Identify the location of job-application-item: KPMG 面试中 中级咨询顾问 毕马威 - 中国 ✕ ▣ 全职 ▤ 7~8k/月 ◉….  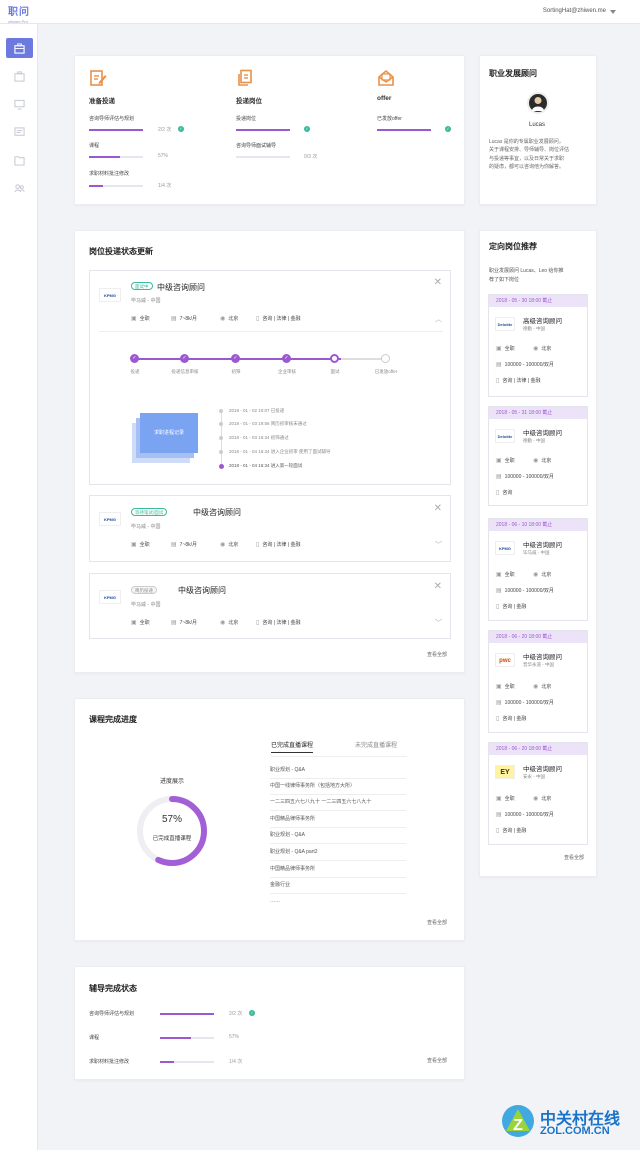
(270, 377).